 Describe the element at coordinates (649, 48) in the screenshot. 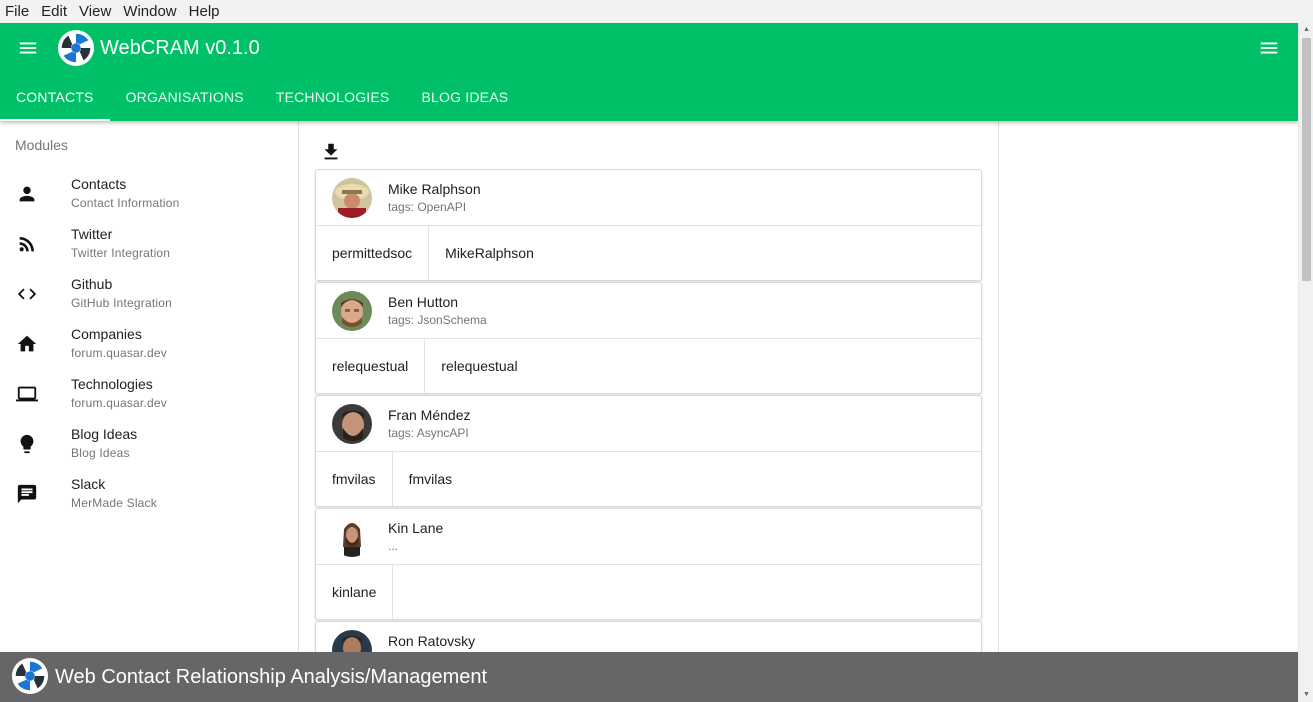

I see `toolbar: WebCRAM v0.1.0` at that location.